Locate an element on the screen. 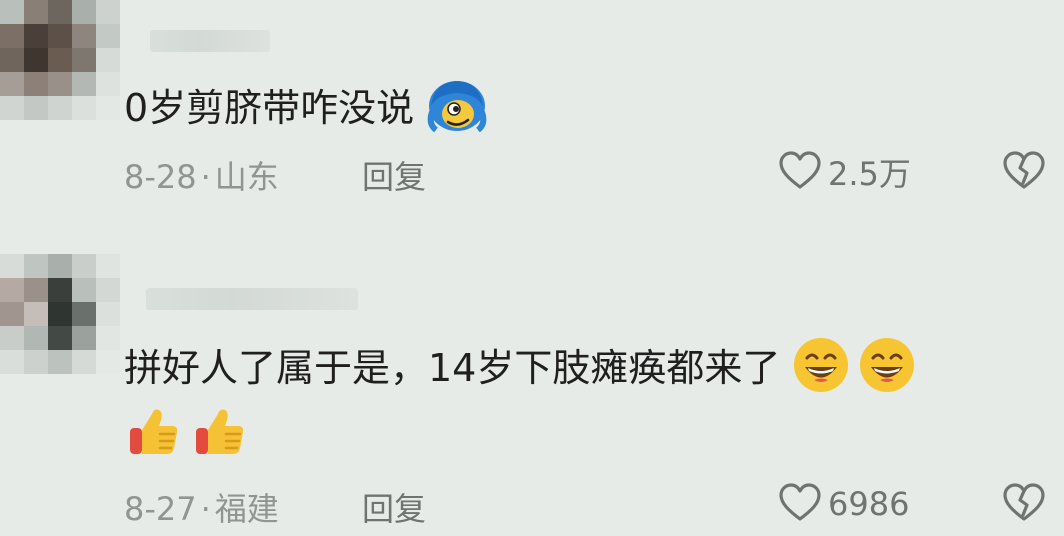 The height and width of the screenshot is (536, 1064). comment-meta: 8-28 · 山东 is located at coordinates (201, 175).